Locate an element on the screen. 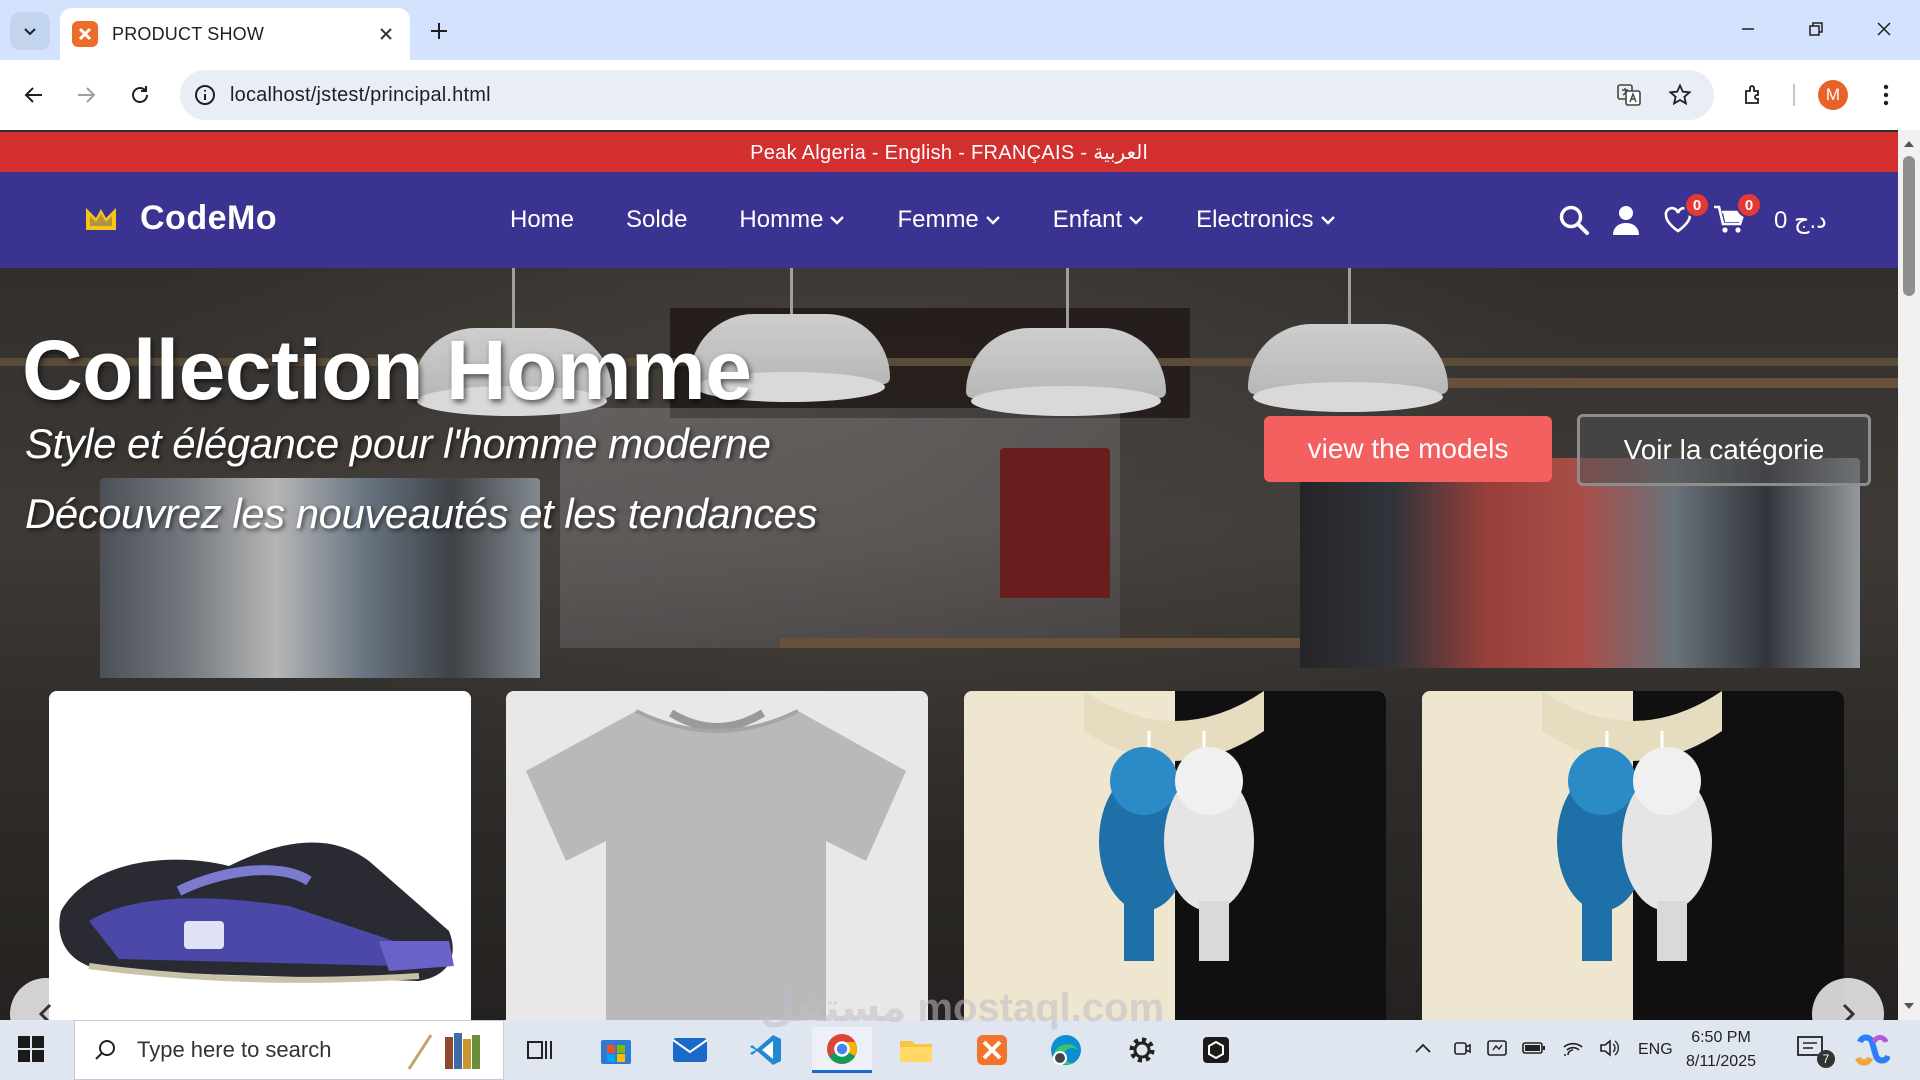  kebab-menu-icon is located at coordinates (1886, 95).